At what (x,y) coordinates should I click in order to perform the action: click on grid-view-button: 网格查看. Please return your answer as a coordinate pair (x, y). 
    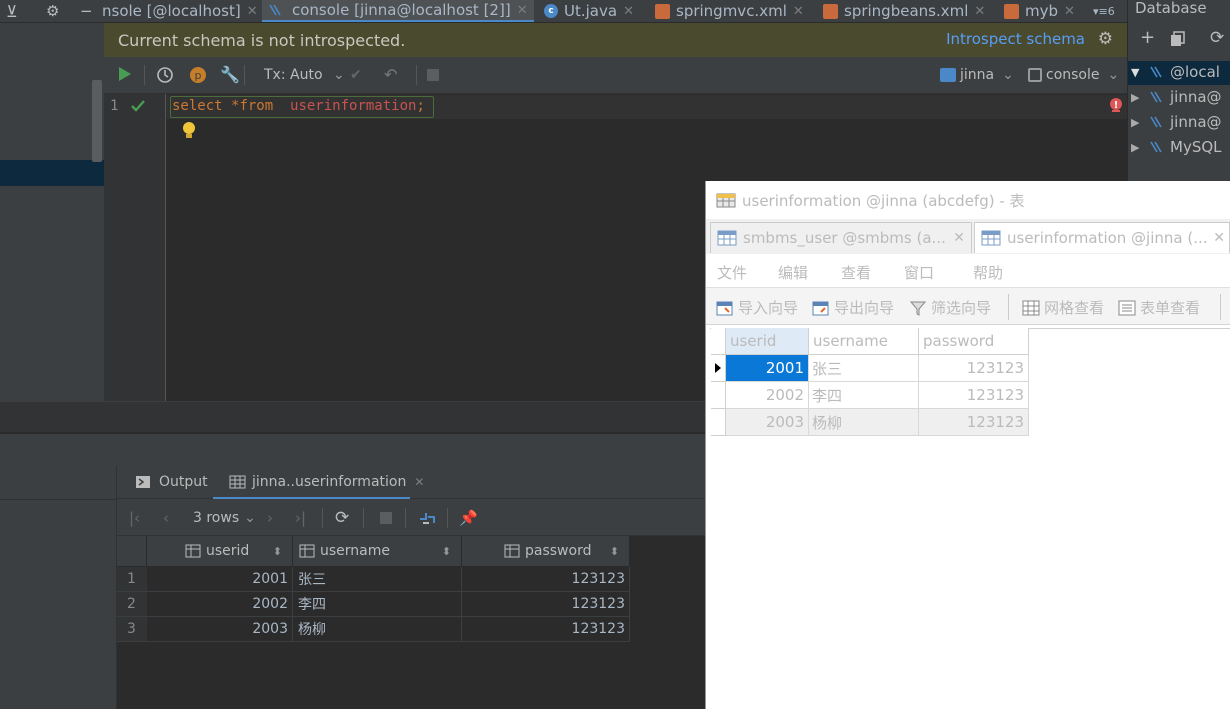
    Looking at the image, I should click on (1063, 307).